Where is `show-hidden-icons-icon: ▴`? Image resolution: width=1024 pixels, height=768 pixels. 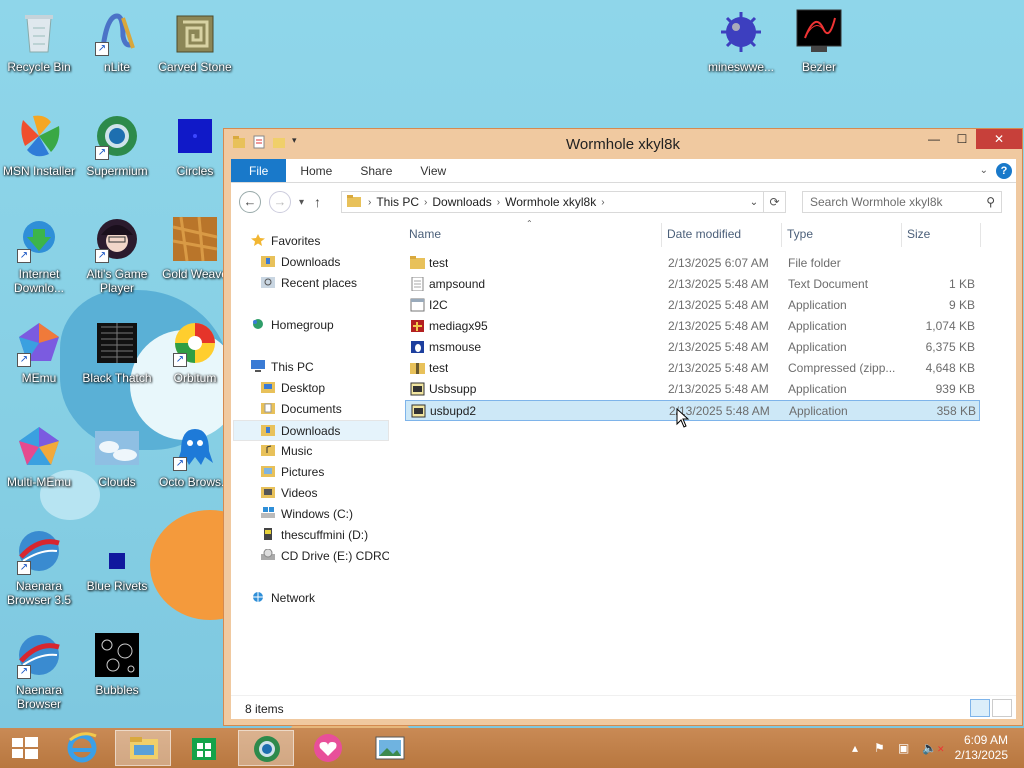
show-hidden-icons-icon: ▴ is located at coordinates (855, 748).